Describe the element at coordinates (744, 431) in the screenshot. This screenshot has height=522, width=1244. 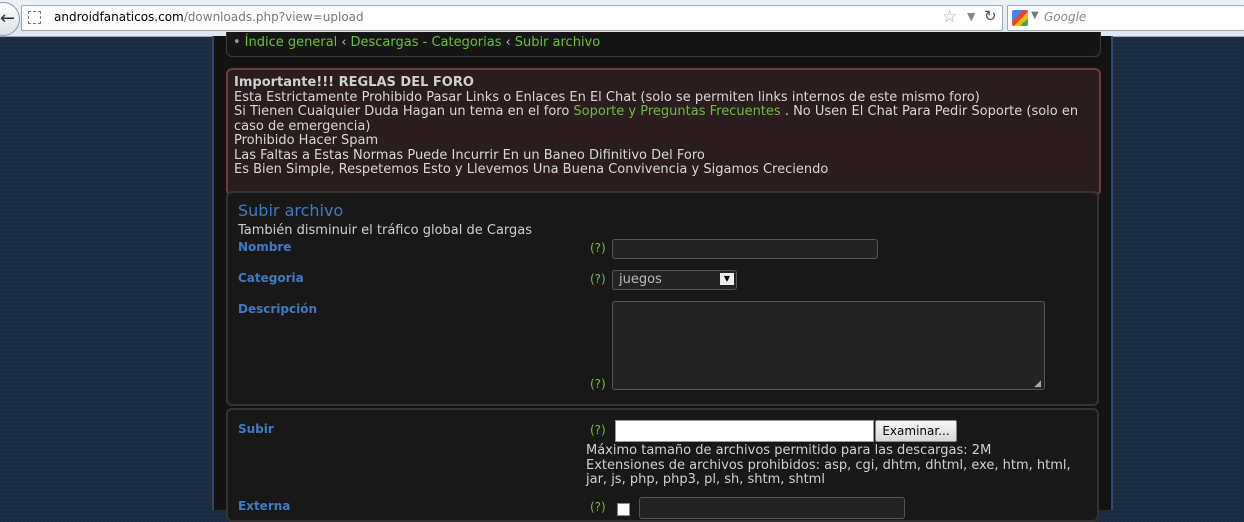
I see `file-path-input` at that location.